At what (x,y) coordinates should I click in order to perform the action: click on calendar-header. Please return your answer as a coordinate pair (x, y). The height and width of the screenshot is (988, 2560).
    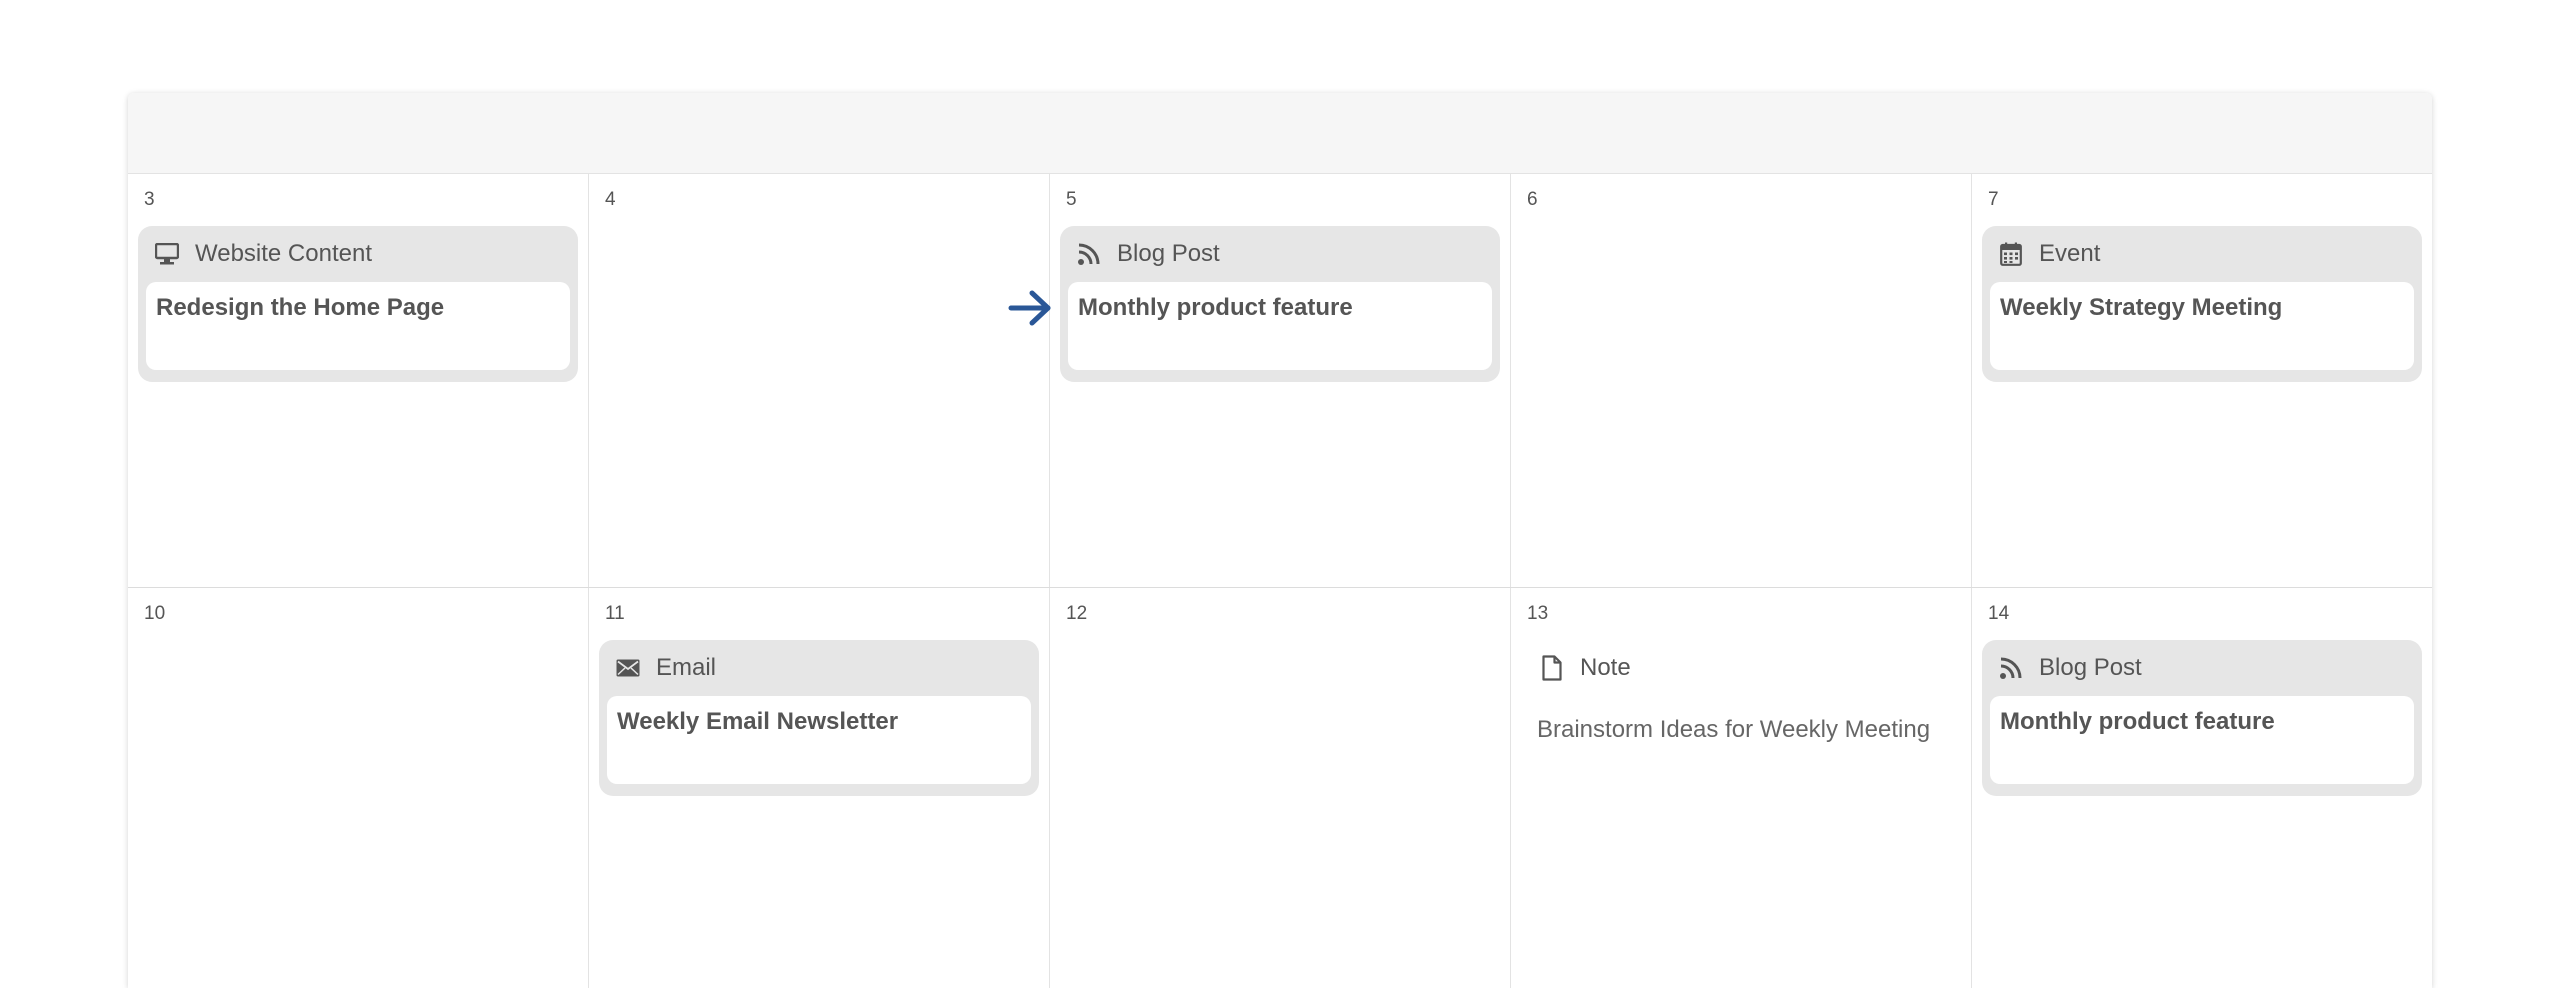
    Looking at the image, I should click on (1280, 133).